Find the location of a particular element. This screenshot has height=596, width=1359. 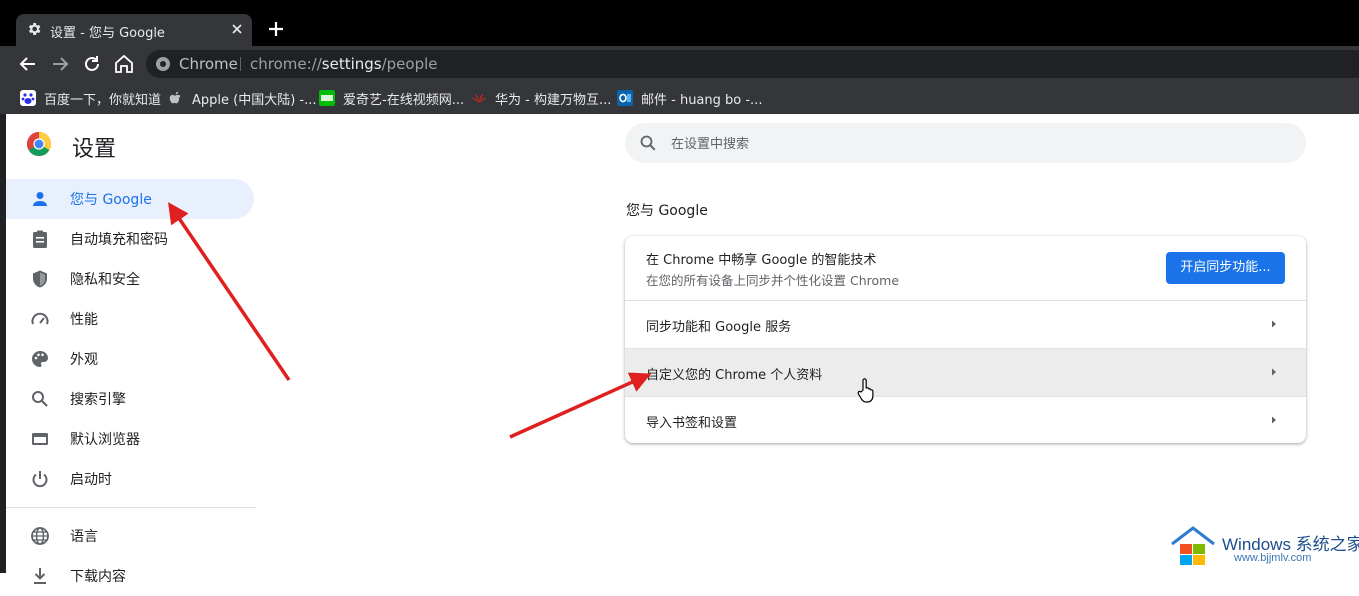

power-icon is located at coordinates (40, 479).